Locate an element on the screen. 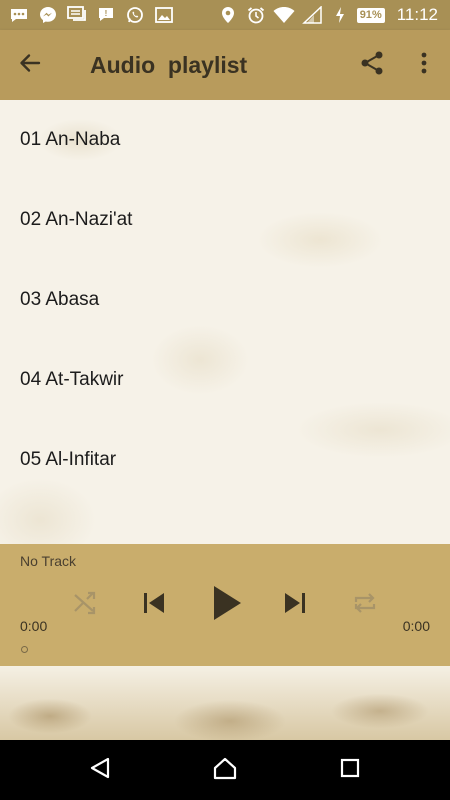 This screenshot has height=800, width=450. nav-recents-button is located at coordinates (350, 770).